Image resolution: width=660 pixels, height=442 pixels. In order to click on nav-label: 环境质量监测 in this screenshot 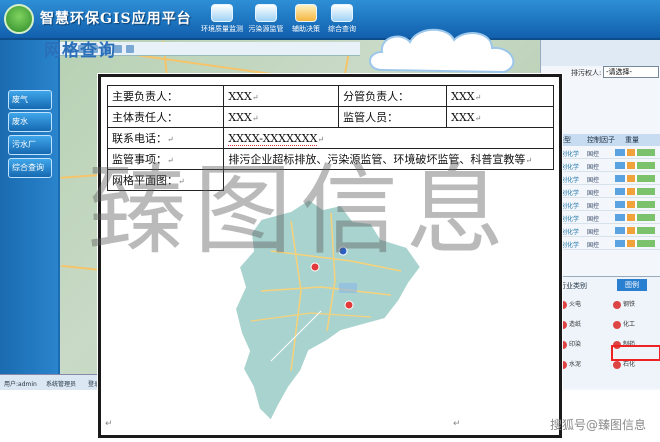, I will do `click(222, 29)`.